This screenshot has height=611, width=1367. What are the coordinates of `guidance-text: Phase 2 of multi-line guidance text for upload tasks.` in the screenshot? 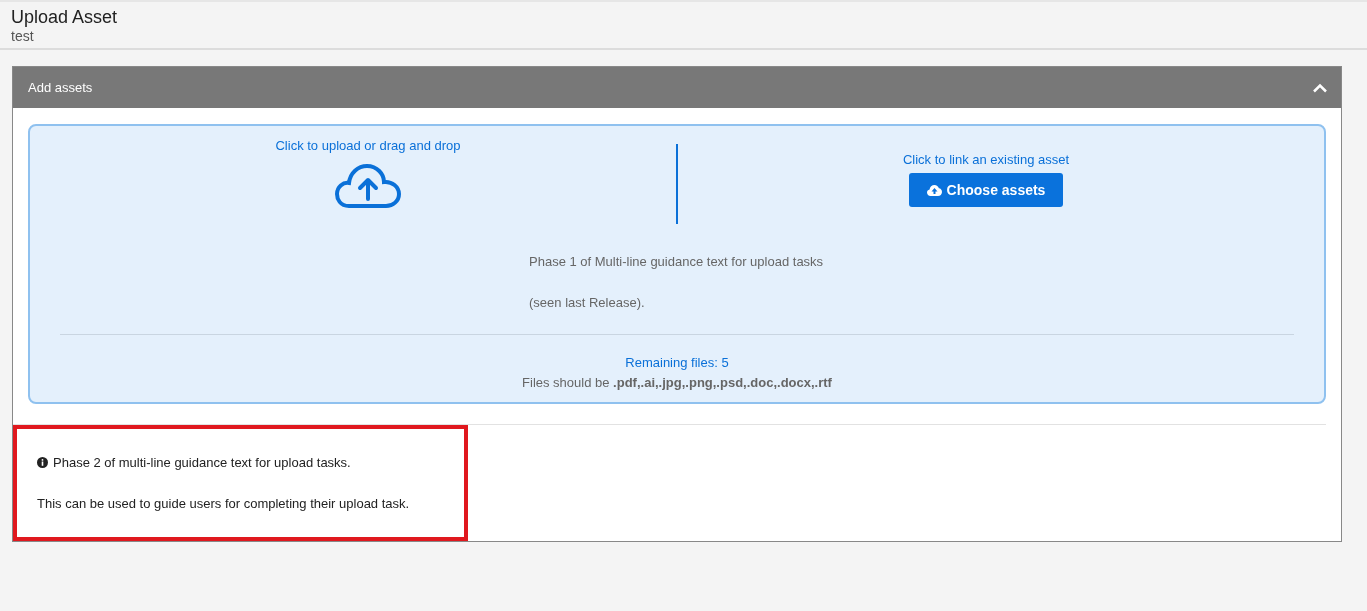 It's located at (202, 462).